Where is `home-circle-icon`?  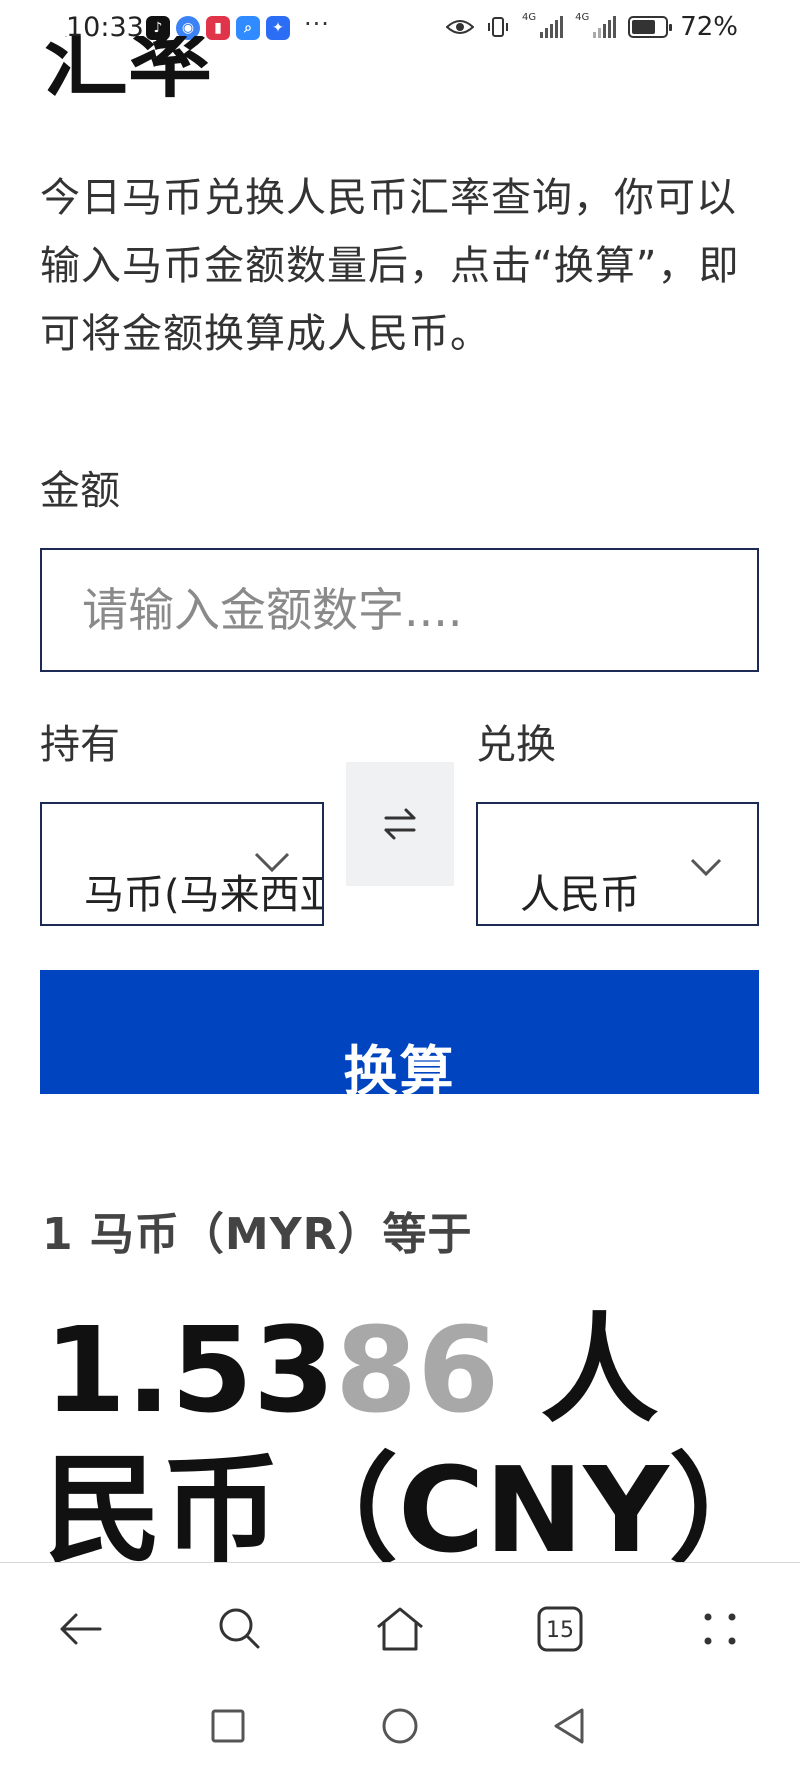
home-circle-icon is located at coordinates (400, 1726).